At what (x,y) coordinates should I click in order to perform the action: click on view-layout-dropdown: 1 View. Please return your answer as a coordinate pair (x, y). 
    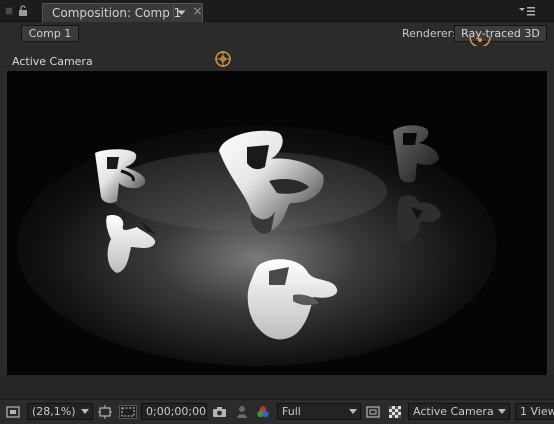
    Looking at the image, I should click on (534, 411).